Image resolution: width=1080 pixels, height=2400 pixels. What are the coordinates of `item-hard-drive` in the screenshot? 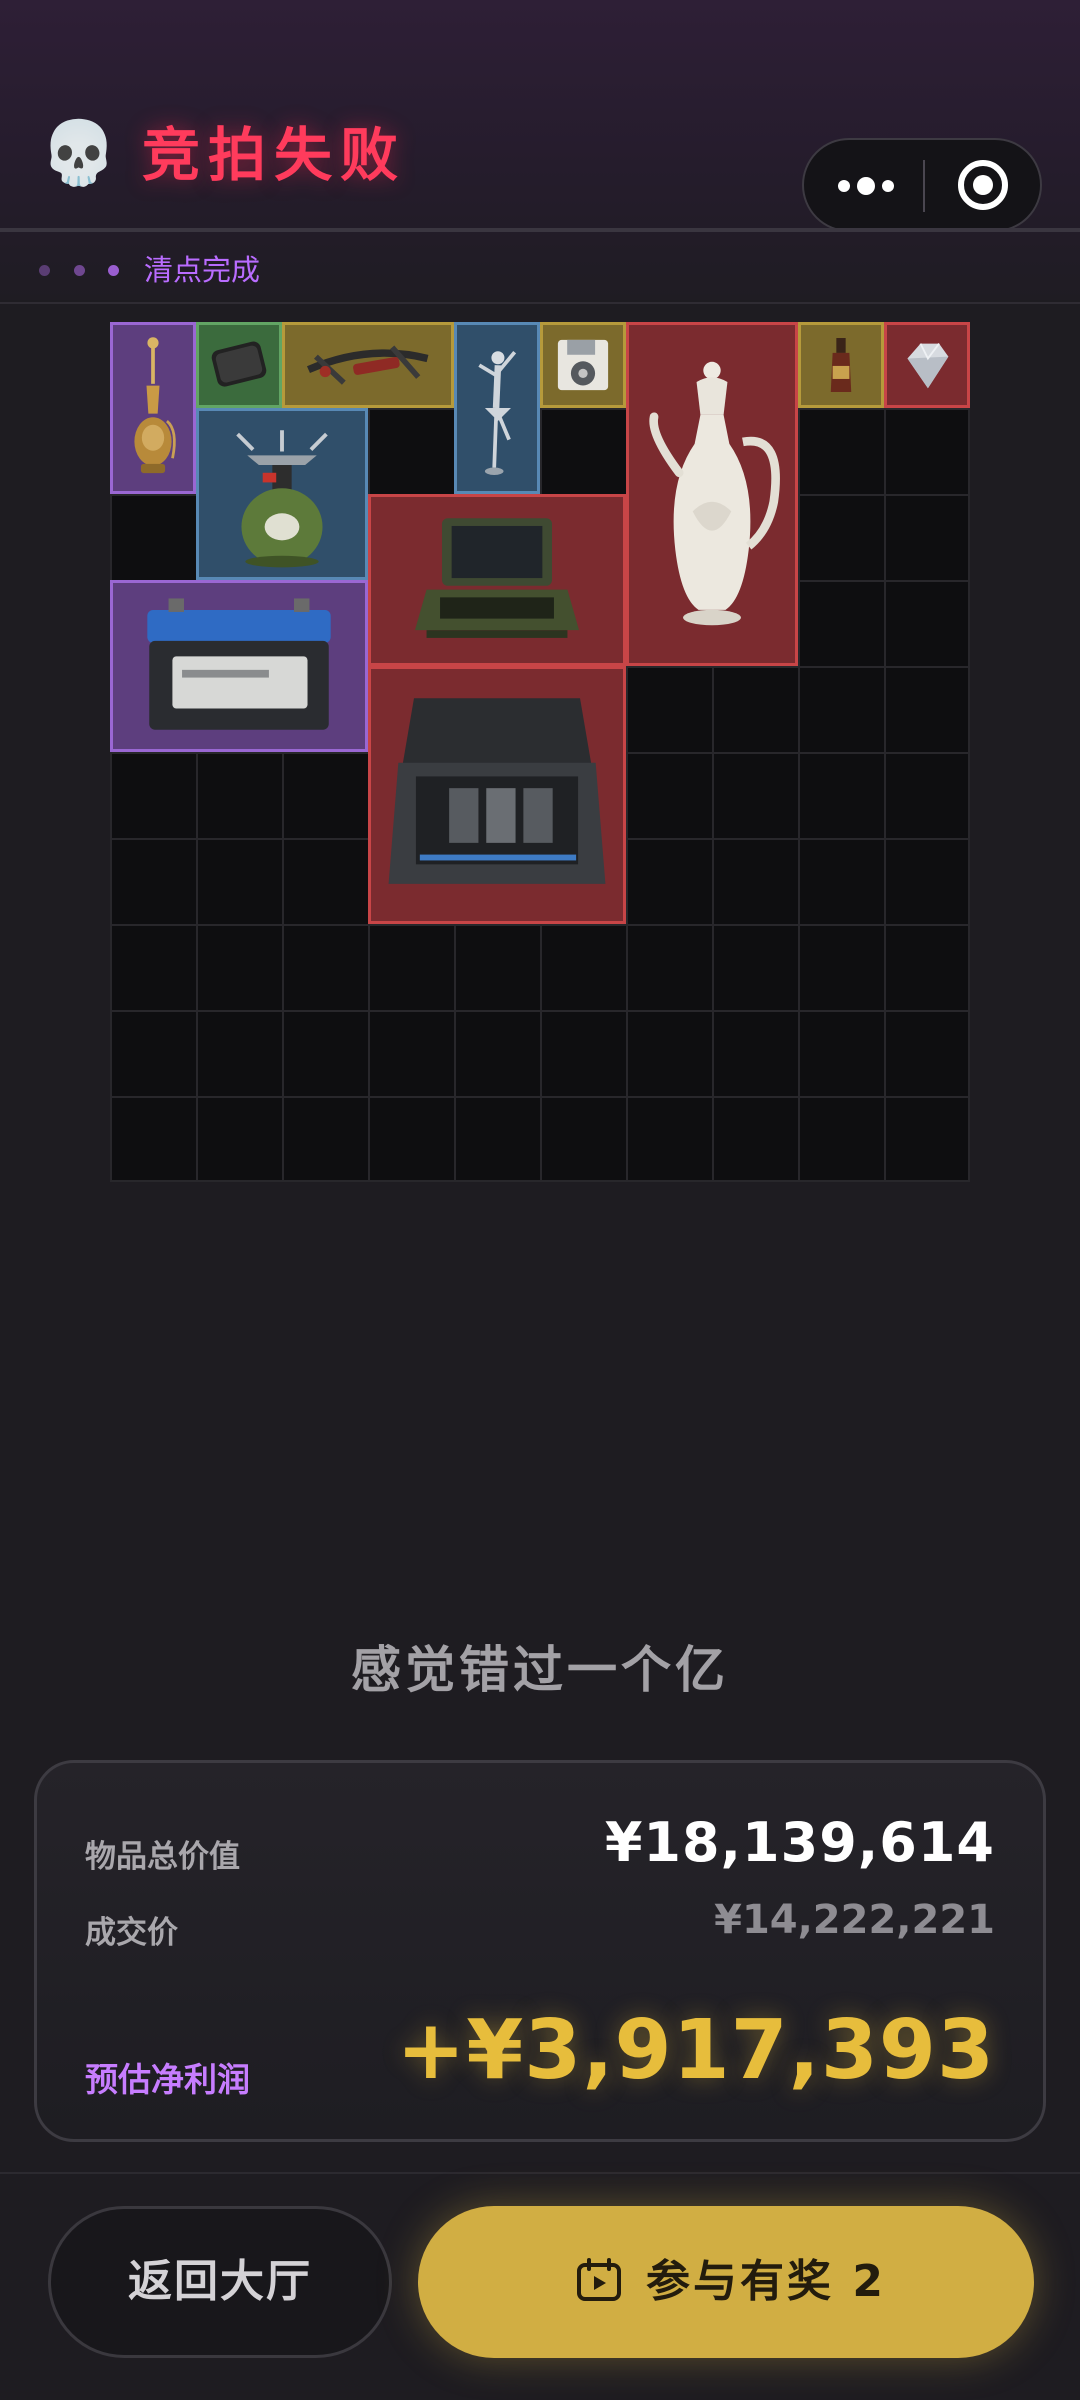 It's located at (239, 365).